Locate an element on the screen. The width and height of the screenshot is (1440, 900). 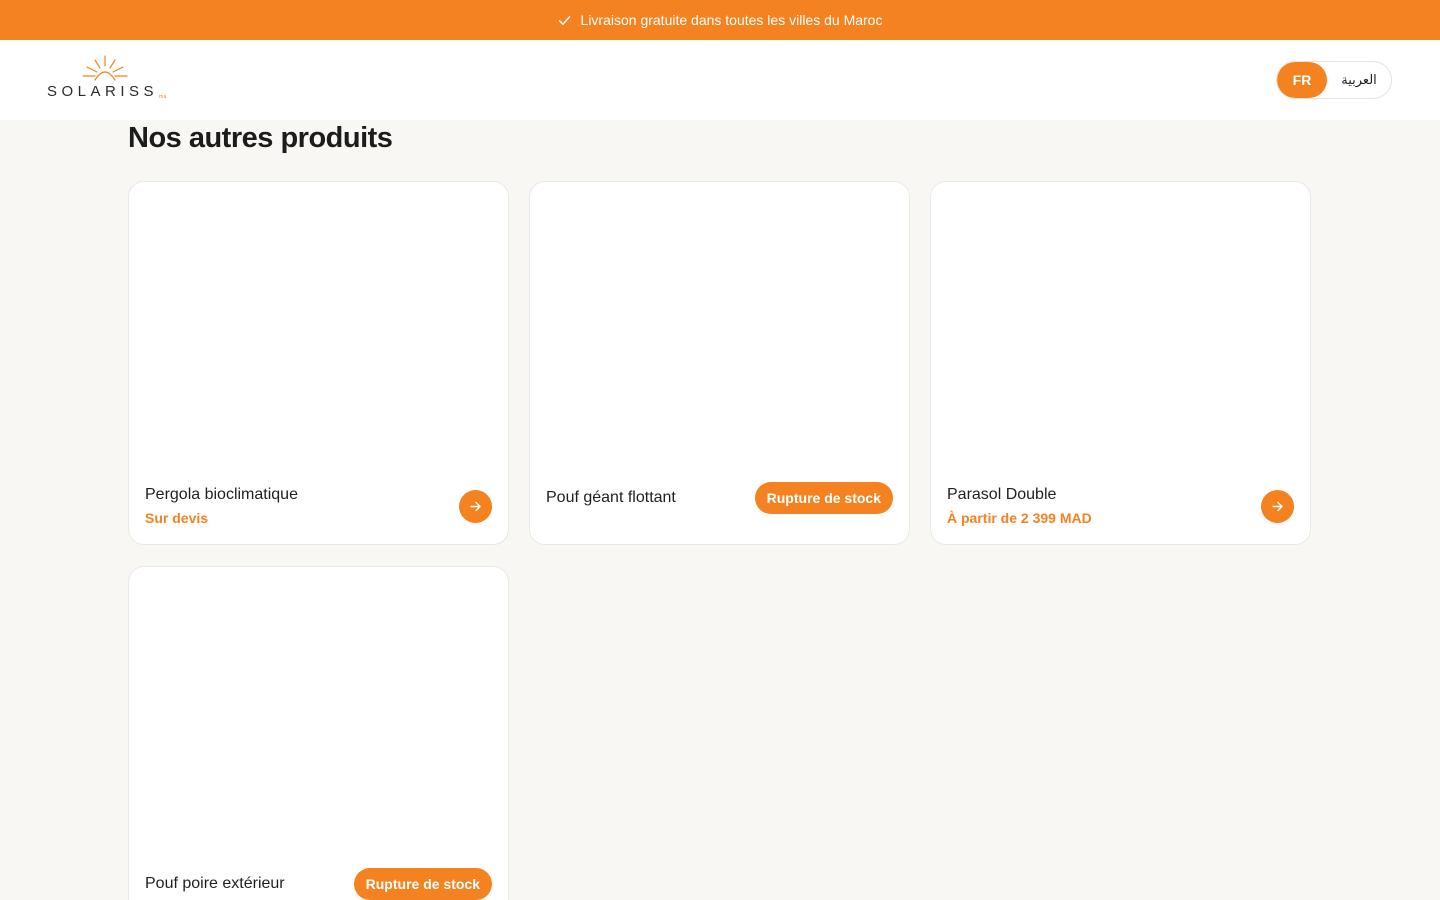
product-price: À partir de 2 399 MAD is located at coordinates (1019, 518).